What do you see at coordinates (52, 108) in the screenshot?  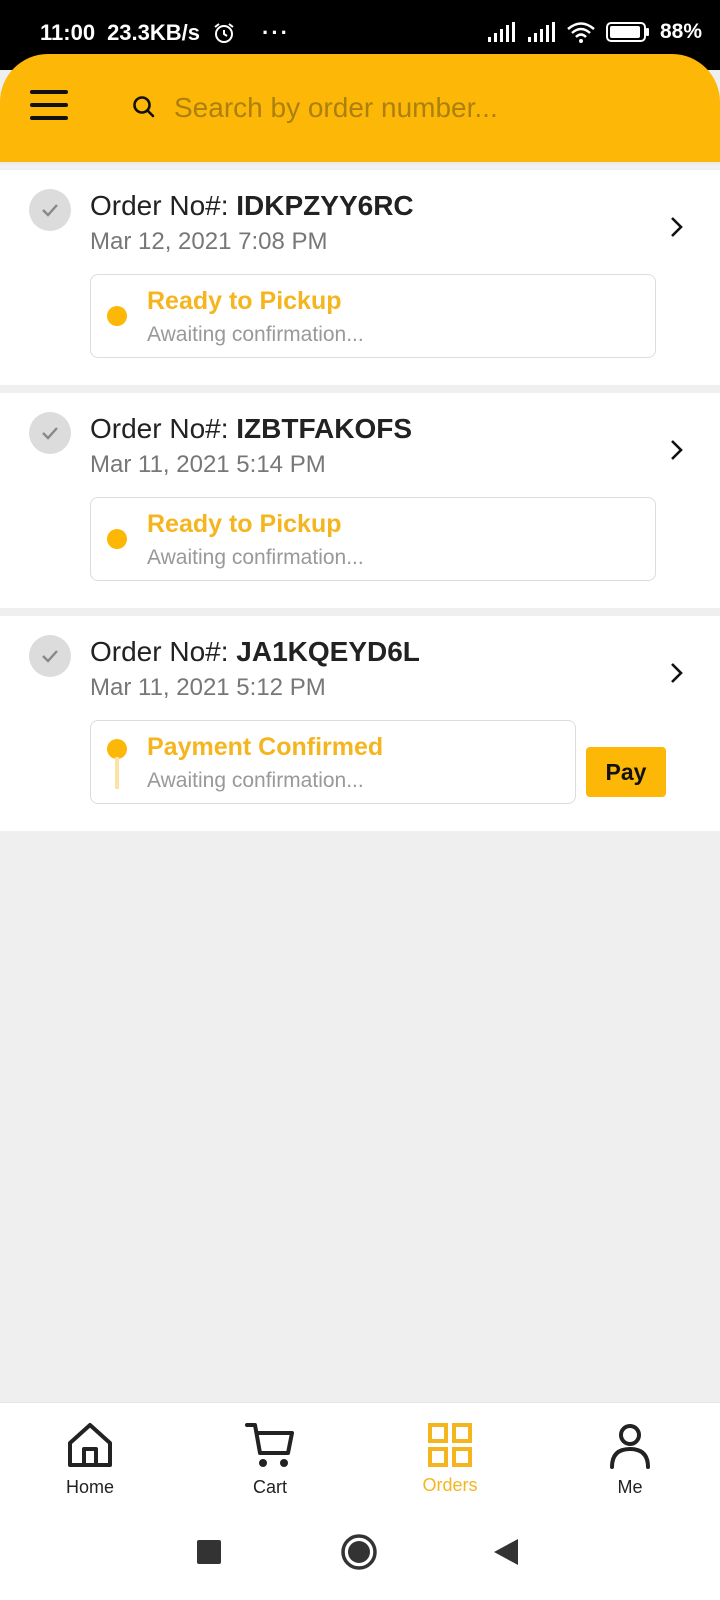 I see `menu-button` at bounding box center [52, 108].